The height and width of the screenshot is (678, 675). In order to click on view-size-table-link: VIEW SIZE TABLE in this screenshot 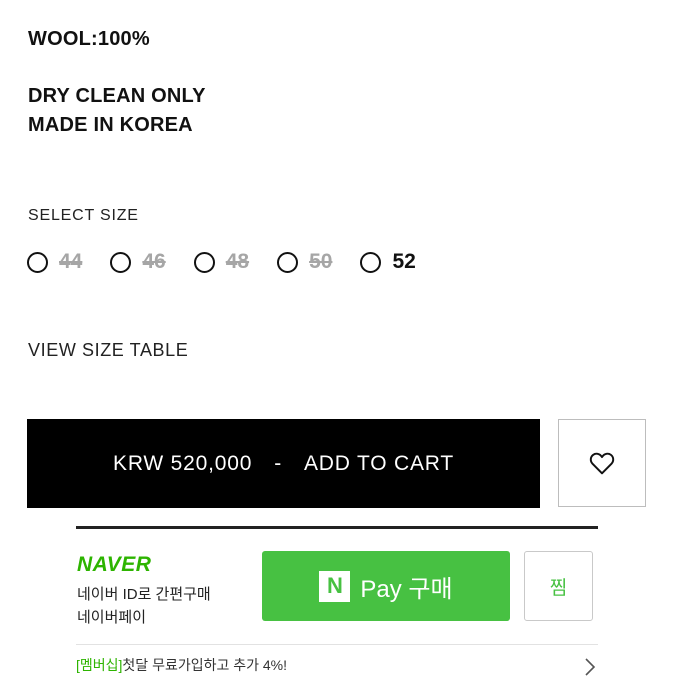, I will do `click(108, 350)`.